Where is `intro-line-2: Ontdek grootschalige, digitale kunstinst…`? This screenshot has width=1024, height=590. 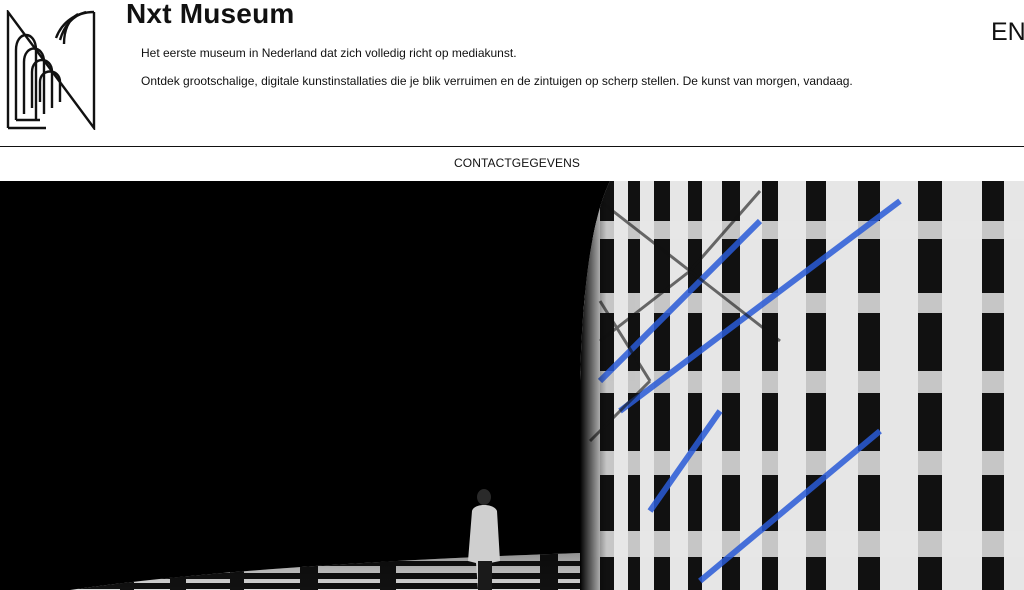
intro-line-2: Ontdek grootschalige, digitale kunstinst… is located at coordinates (497, 81).